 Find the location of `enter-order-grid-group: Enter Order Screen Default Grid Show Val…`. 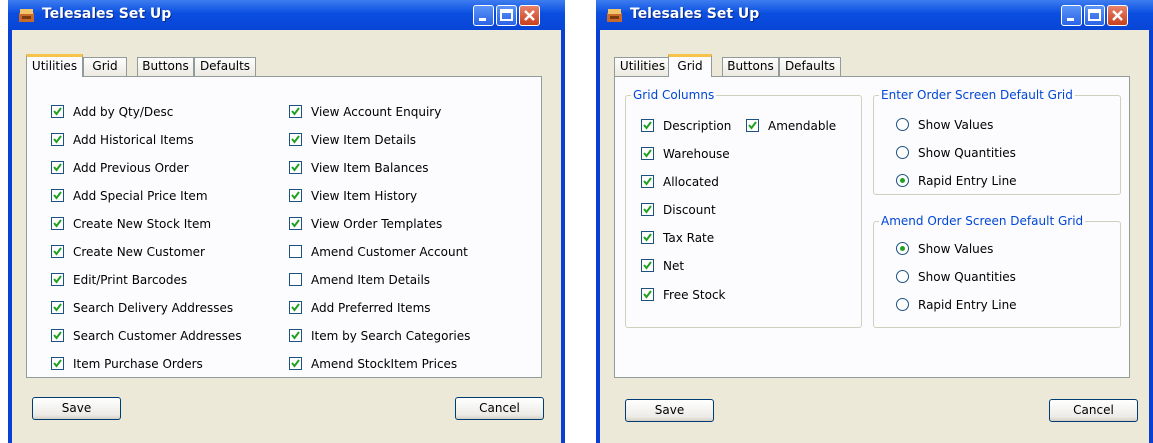

enter-order-grid-group: Enter Order Screen Default Grid Show Val… is located at coordinates (997, 141).